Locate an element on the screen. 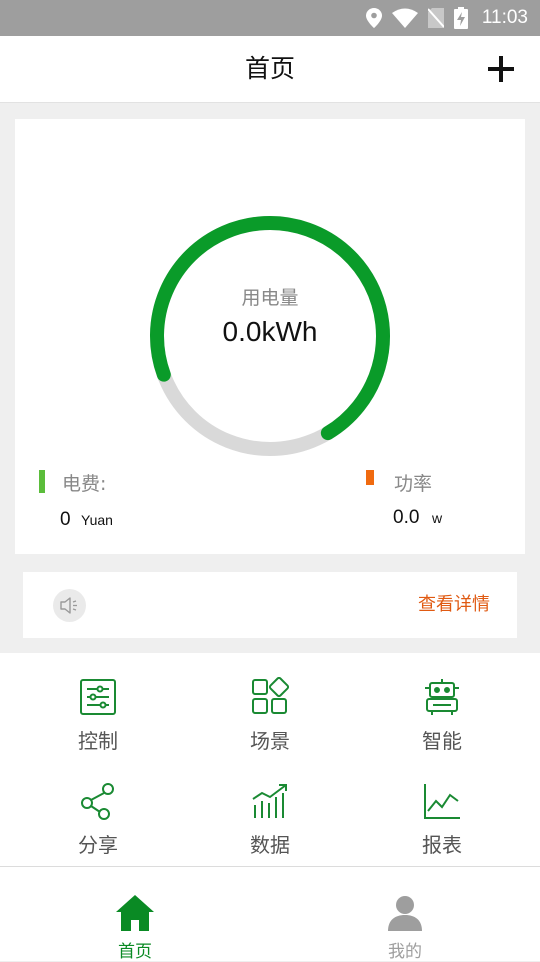 The width and height of the screenshot is (540, 962). nav-home: 首页 is located at coordinates (135, 914).